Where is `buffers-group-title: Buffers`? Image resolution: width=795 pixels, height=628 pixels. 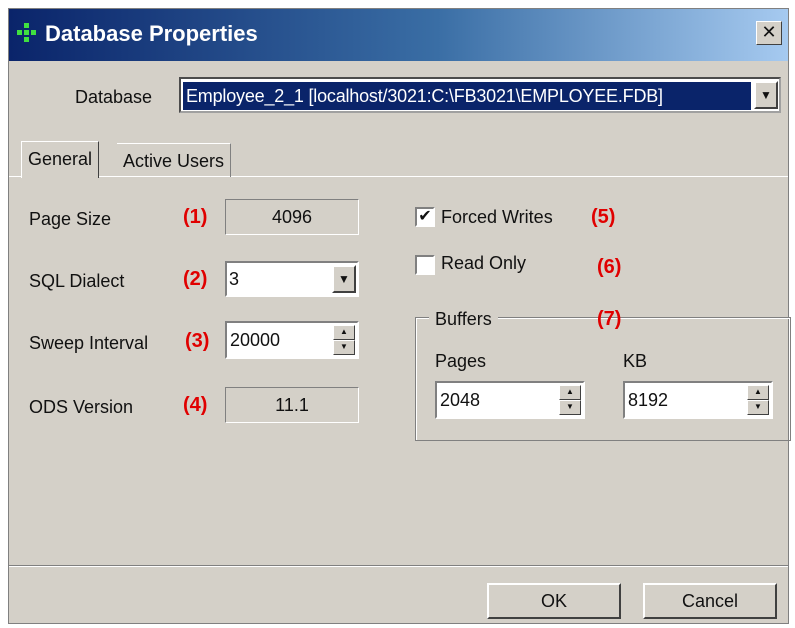 buffers-group-title: Buffers is located at coordinates (463, 319).